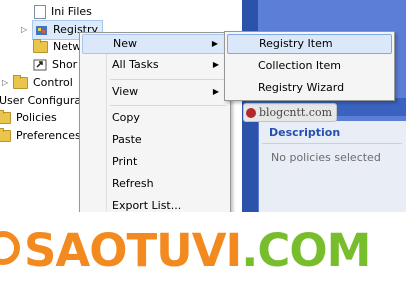 This screenshot has height=301, width=406. I want to click on tree-item-label: User Configura, so click(41, 100).